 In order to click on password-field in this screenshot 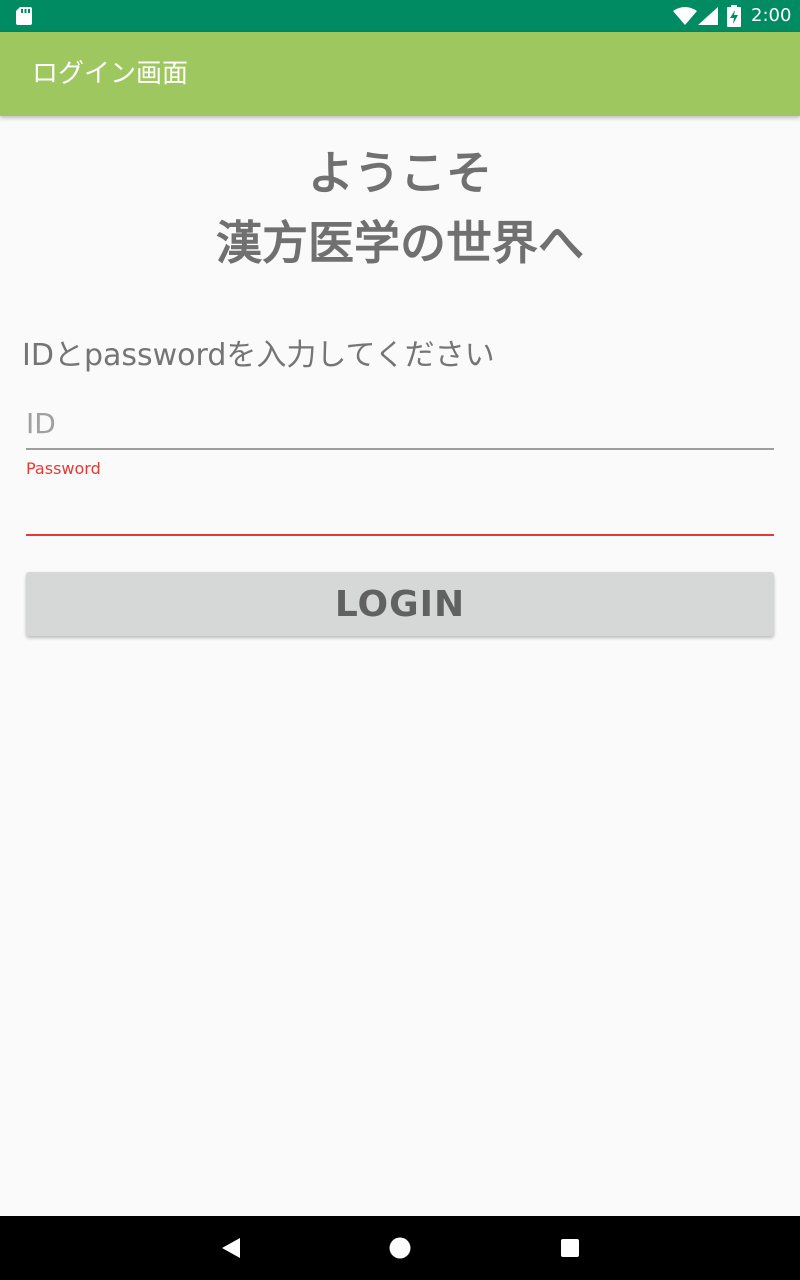, I will do `click(400, 510)`.